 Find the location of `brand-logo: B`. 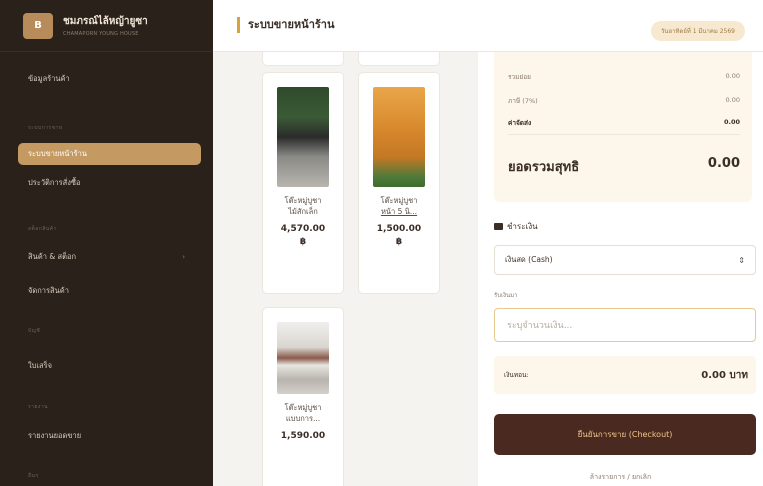

brand-logo: B is located at coordinates (38, 25).